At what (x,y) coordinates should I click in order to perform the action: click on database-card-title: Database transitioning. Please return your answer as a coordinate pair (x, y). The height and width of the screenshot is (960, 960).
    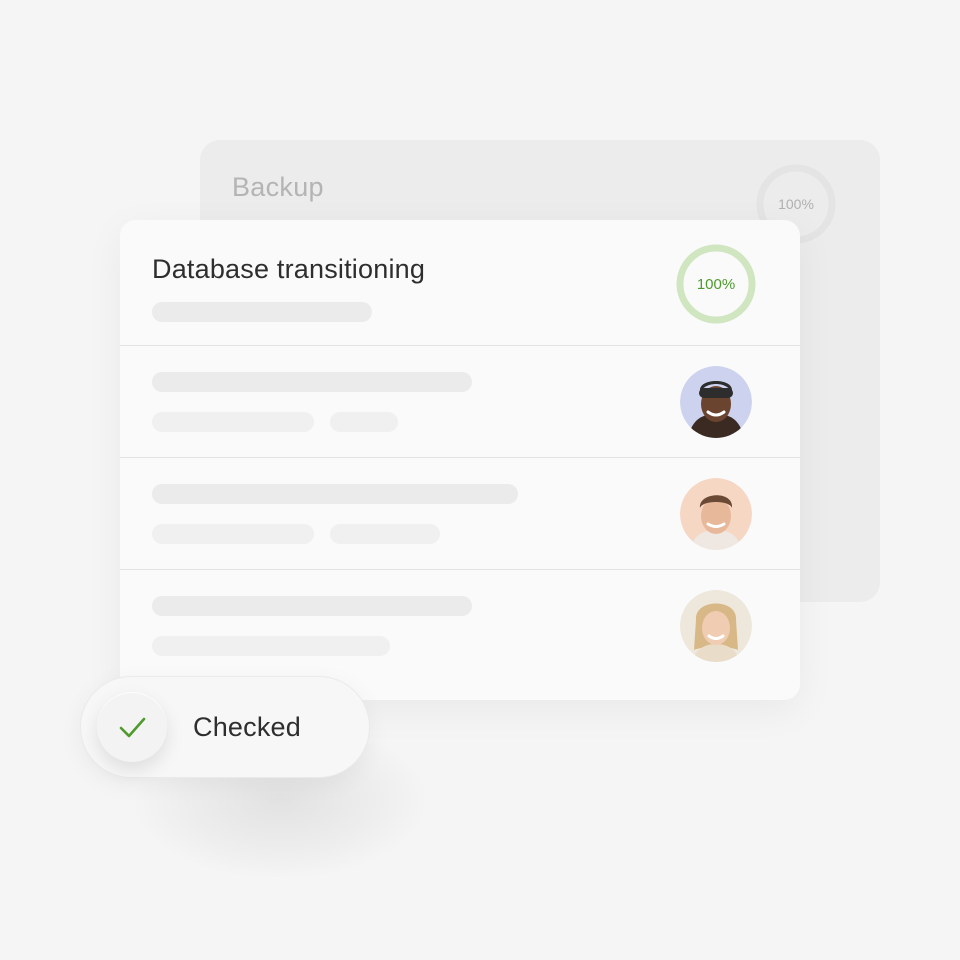
    Looking at the image, I should click on (289, 269).